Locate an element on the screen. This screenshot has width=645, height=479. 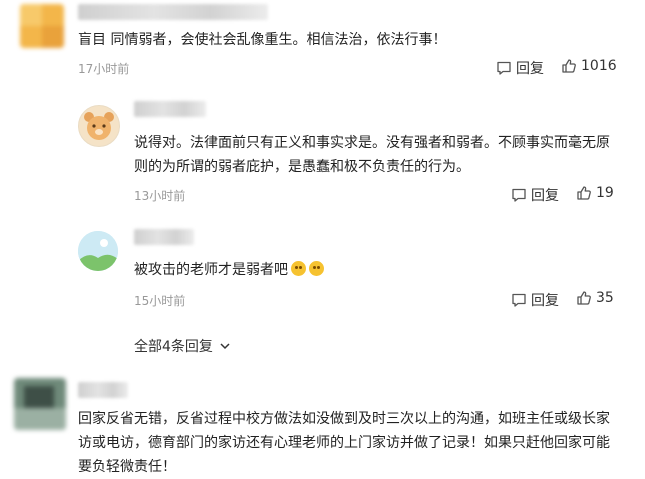
expand-replies-button: 全部4条回复 is located at coordinates (182, 346).